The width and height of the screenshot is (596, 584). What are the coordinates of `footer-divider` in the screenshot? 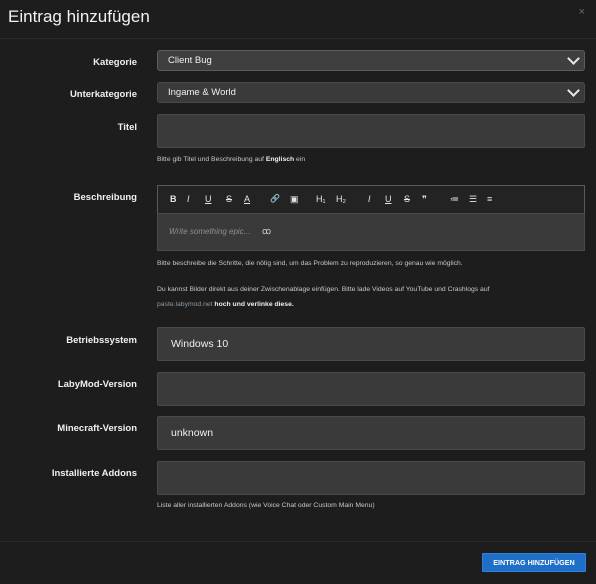 It's located at (298, 541).